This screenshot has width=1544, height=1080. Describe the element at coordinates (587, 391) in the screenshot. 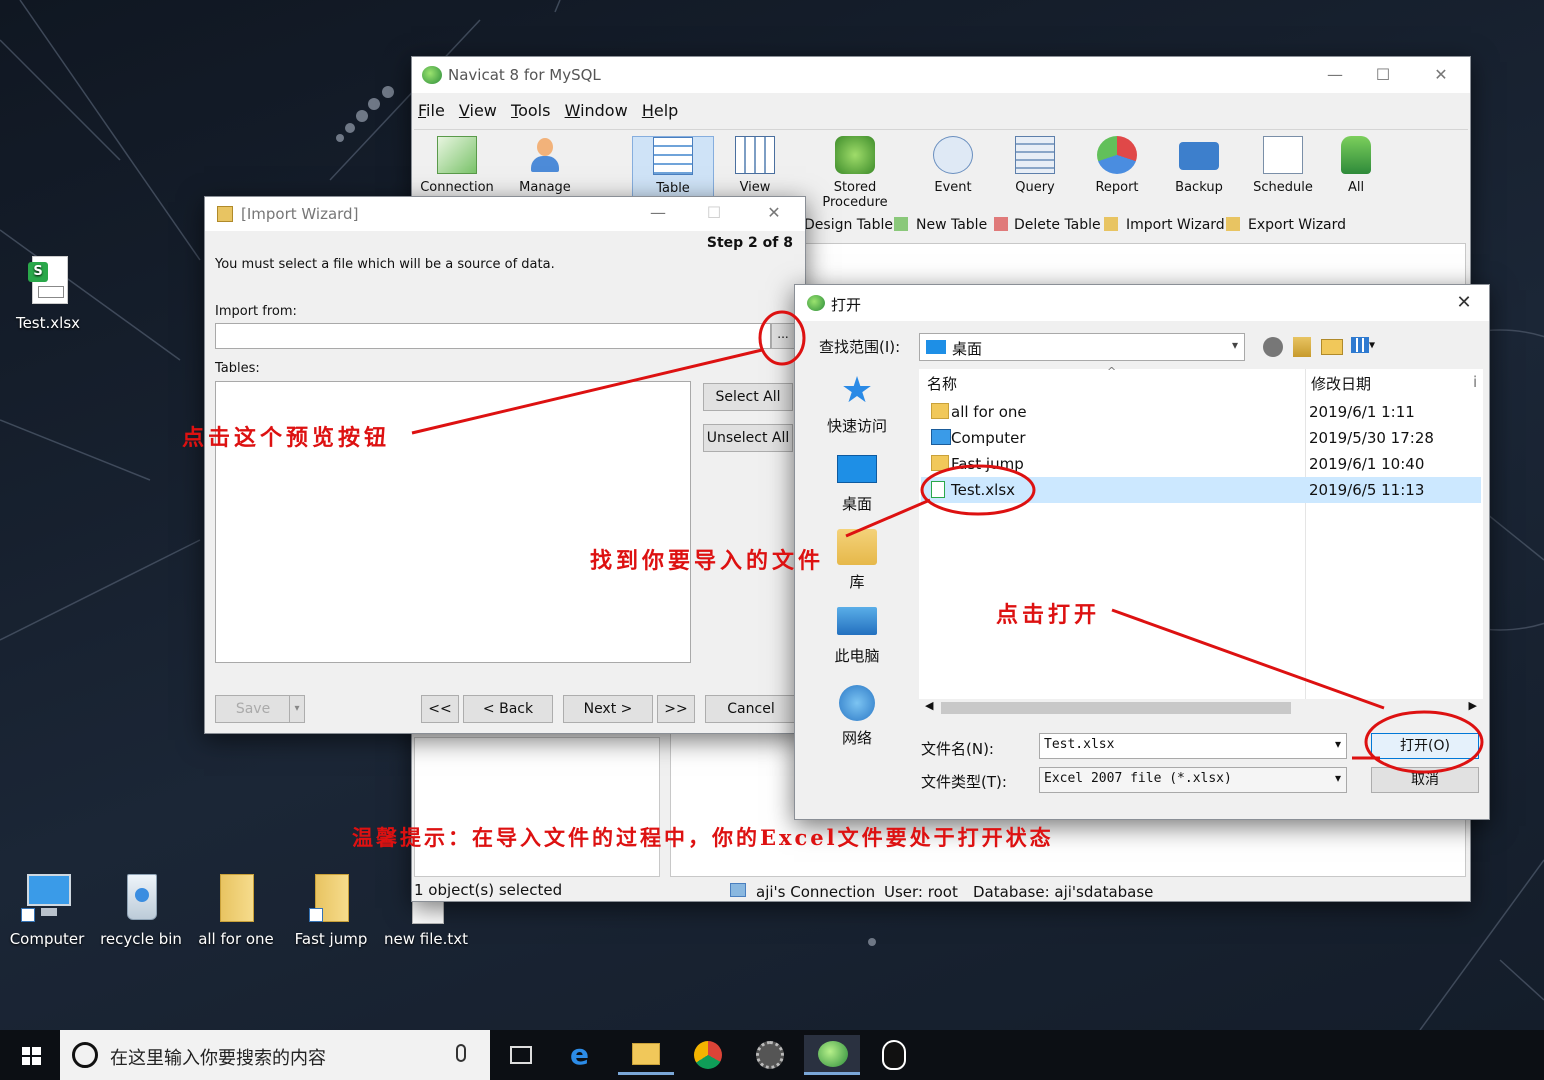

I see `browse-arrow-line` at that location.